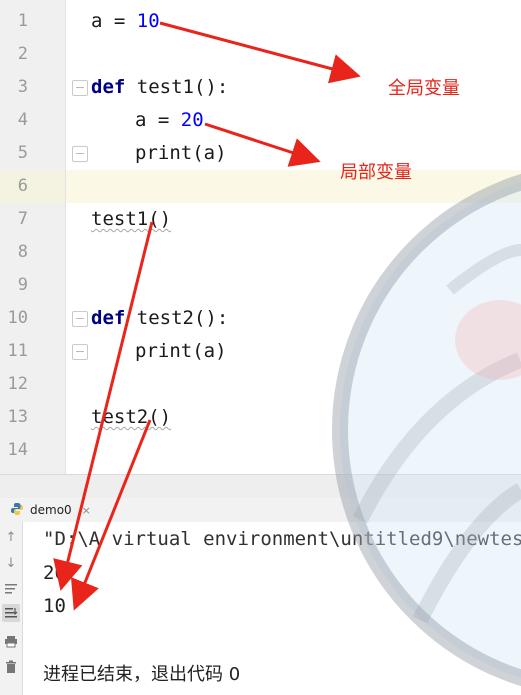 This screenshot has width=521, height=695. What do you see at coordinates (424, 88) in the screenshot?
I see `global-variable-annotation: 全局变量` at bounding box center [424, 88].